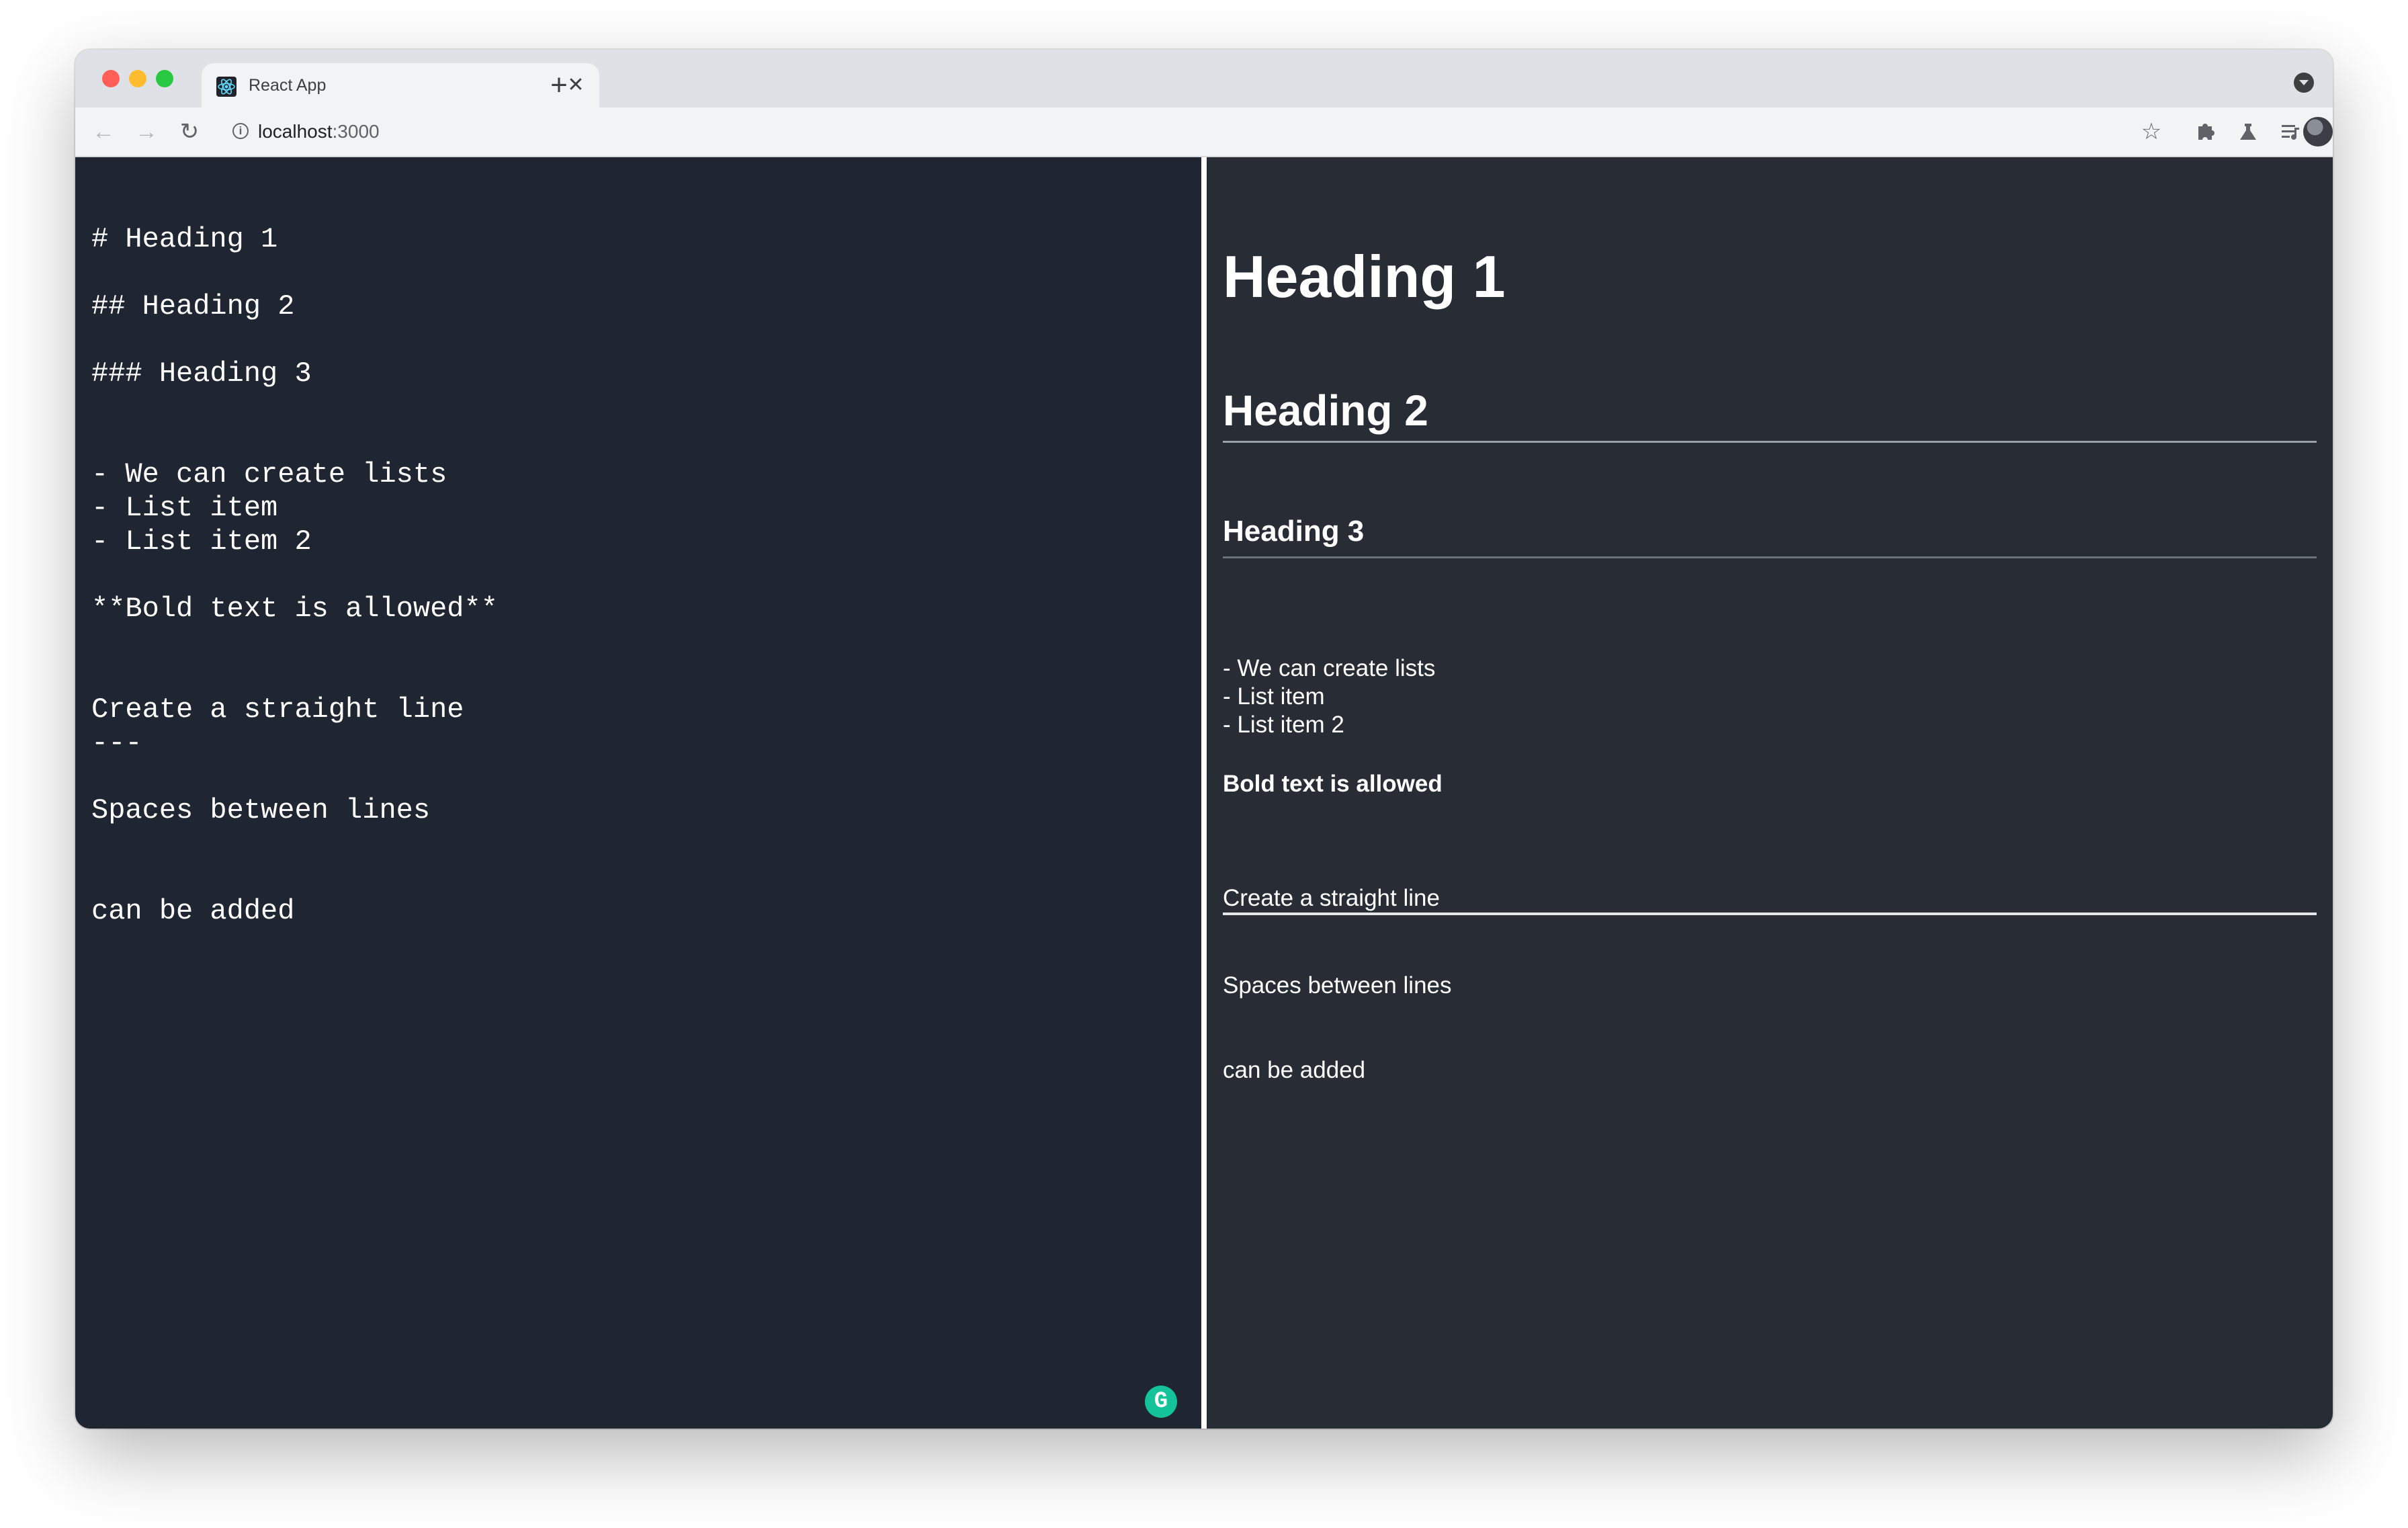  I want to click on tab-title: React App, so click(288, 86).